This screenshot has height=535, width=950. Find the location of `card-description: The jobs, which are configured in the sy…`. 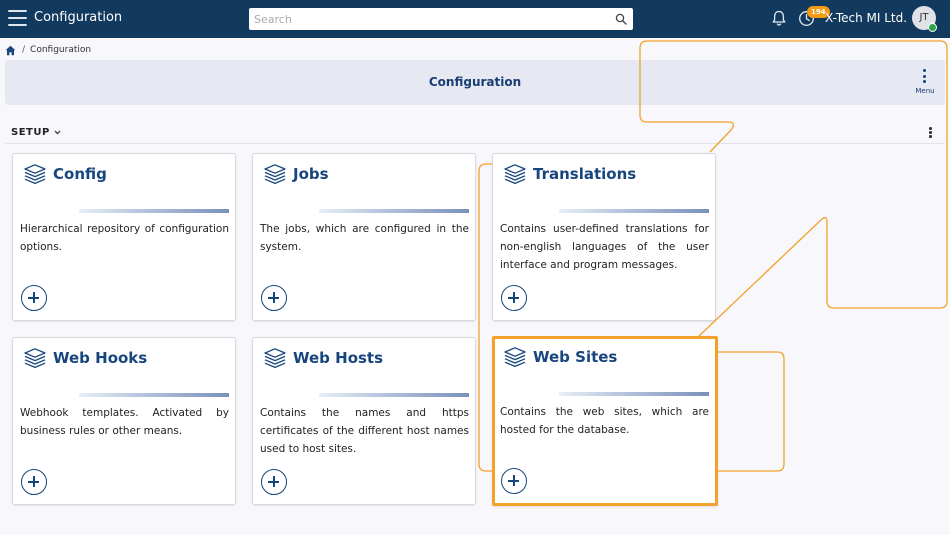

card-description: The jobs, which are configured in the sy… is located at coordinates (364, 238).